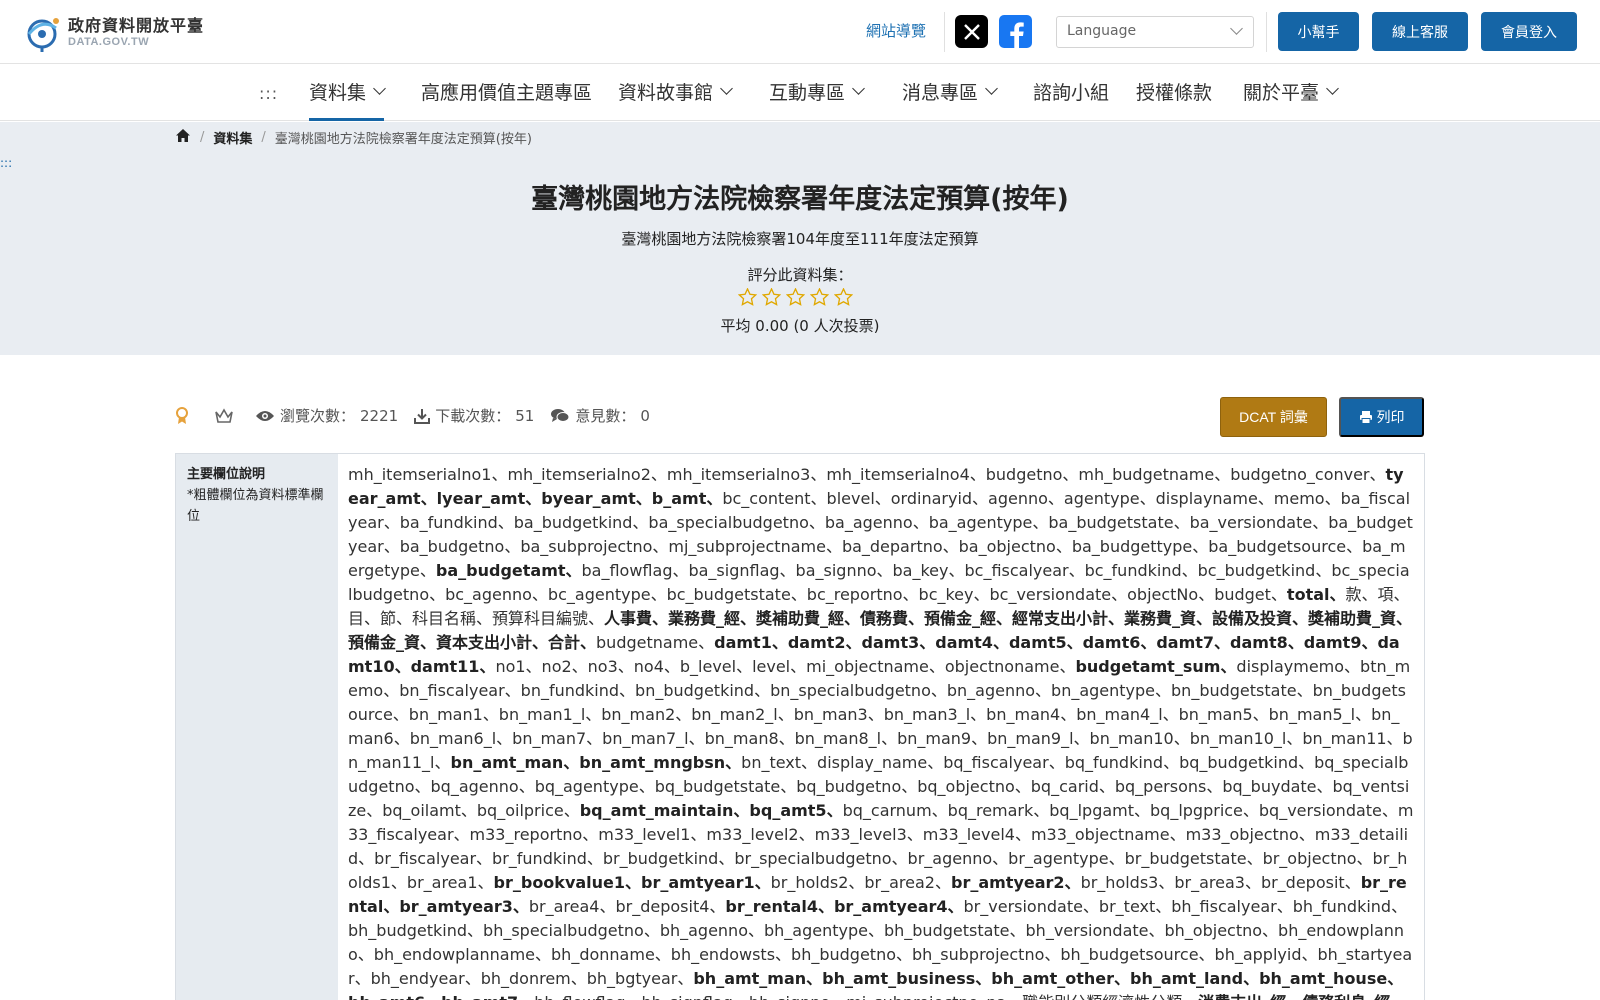  Describe the element at coordinates (666, 93) in the screenshot. I see `nav-item-label: 資料故事館` at that location.